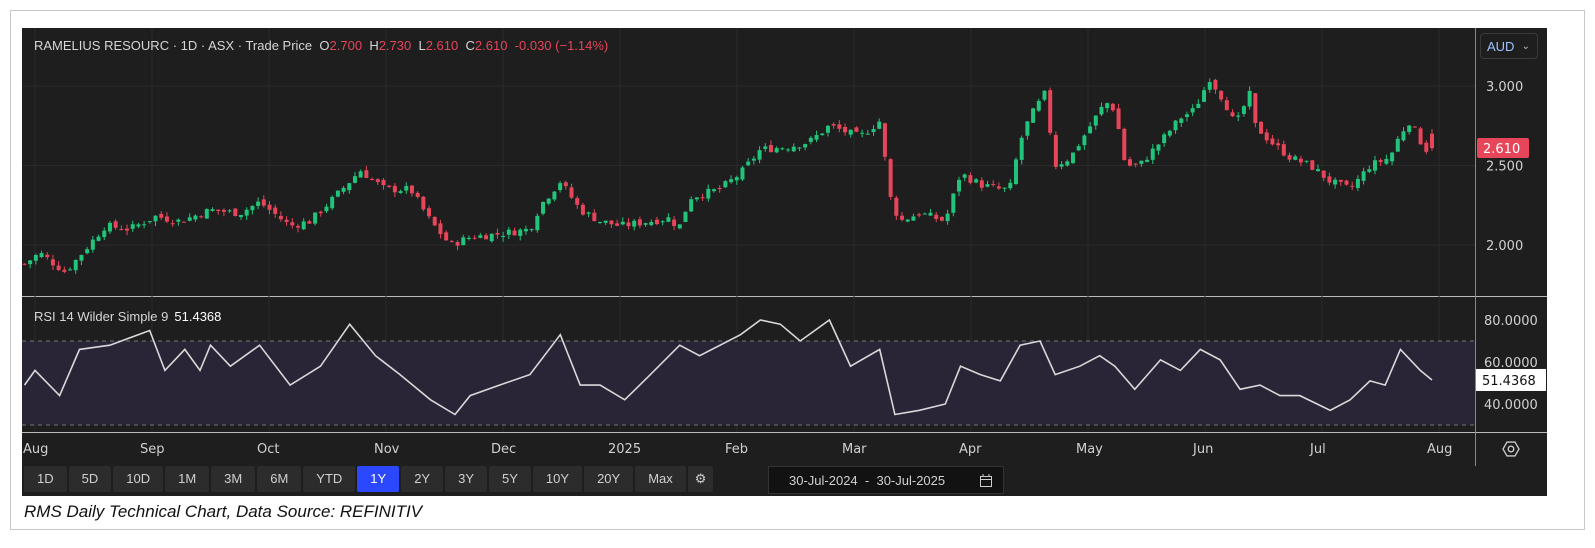 The height and width of the screenshot is (548, 1595). I want to click on range-button-10y: 10Y, so click(557, 479).